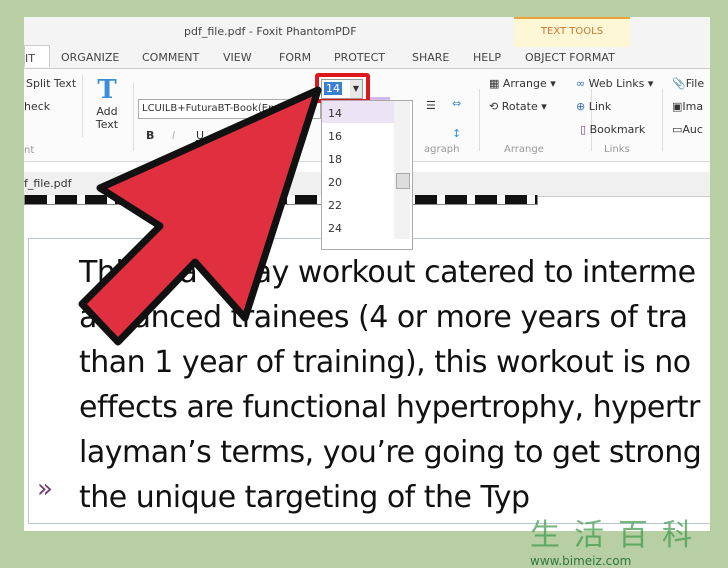 This screenshot has height=568, width=728. I want to click on watermark-logo: 生活百科 www.bimeiz.com, so click(618, 539).